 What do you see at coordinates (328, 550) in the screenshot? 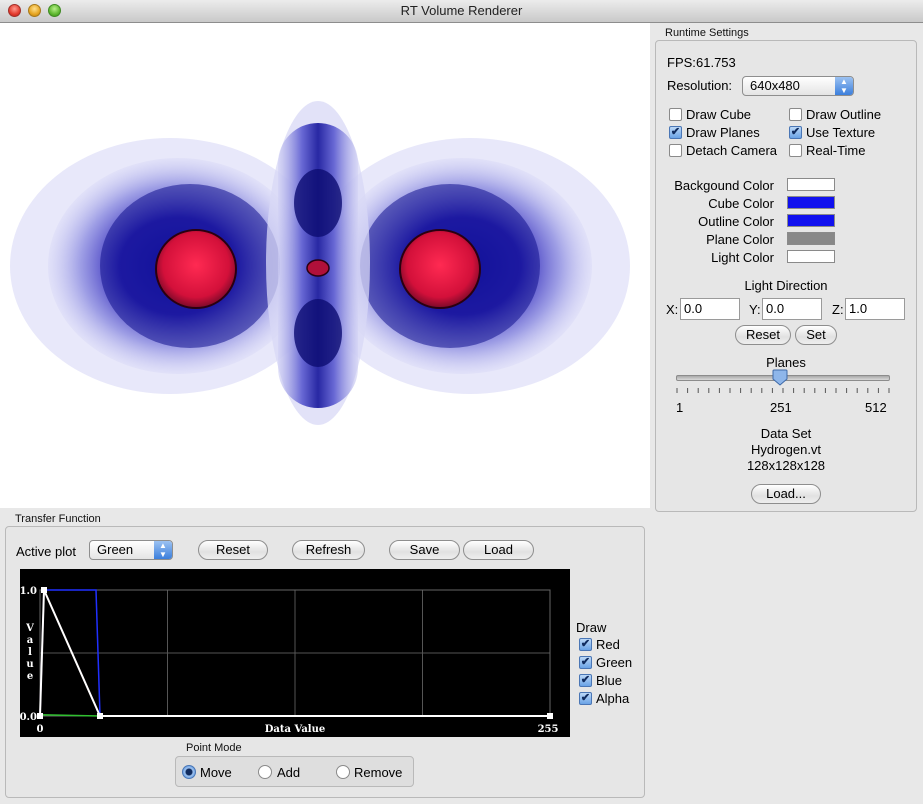
I see `transfer-refresh-button: Refresh` at bounding box center [328, 550].